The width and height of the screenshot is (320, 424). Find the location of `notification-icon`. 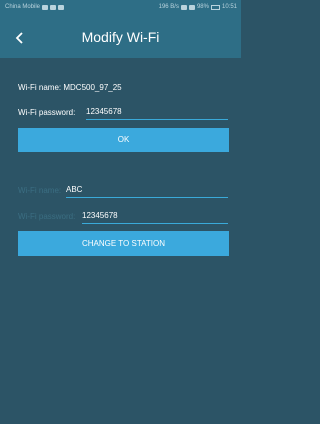

notification-icon is located at coordinates (45, 7).